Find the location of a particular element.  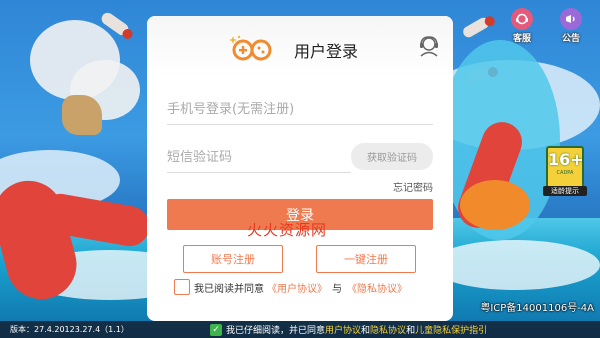

privacy-agreement-link: 《隐私协议》 is located at coordinates (377, 287).